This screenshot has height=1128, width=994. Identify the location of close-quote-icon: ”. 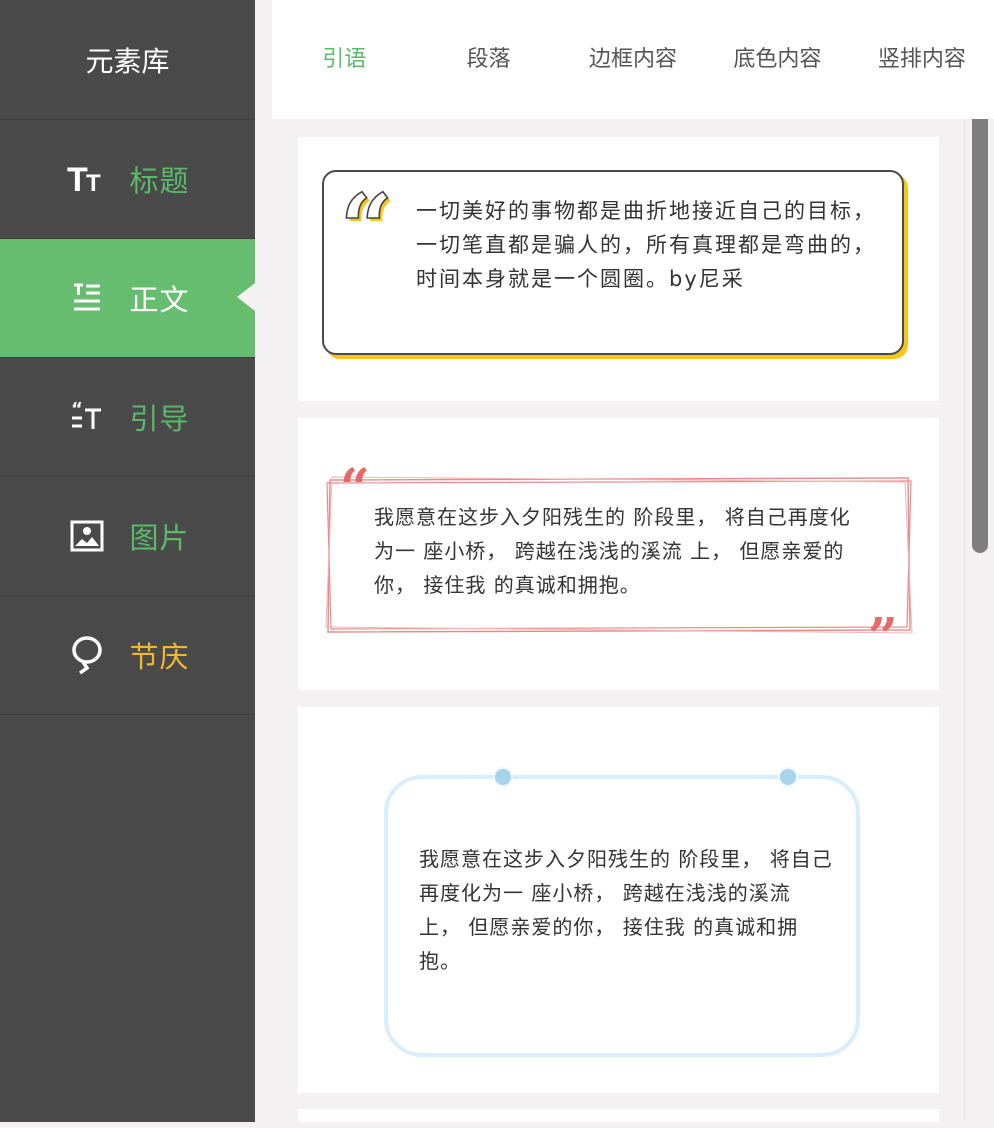
(885, 637).